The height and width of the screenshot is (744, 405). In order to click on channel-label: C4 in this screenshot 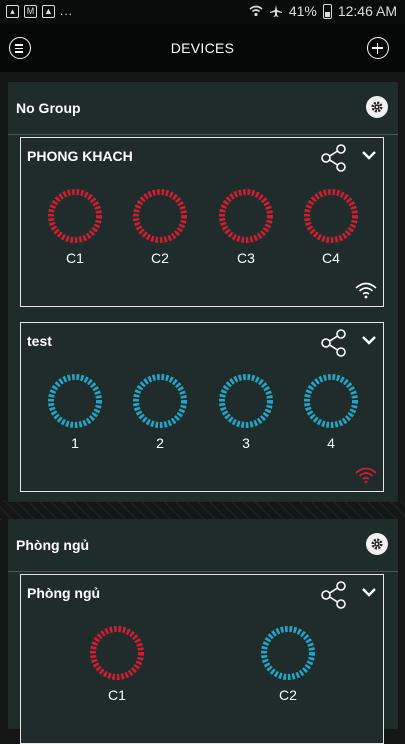, I will do `click(331, 258)`.